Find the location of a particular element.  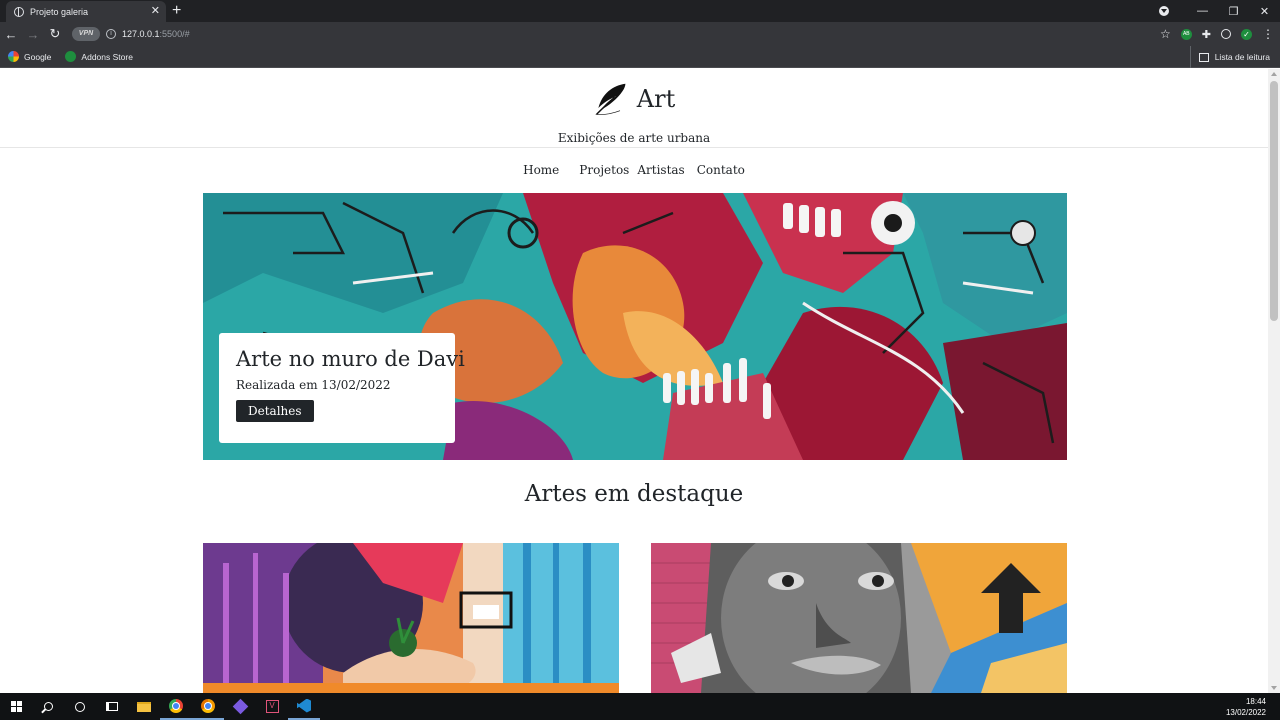

vscode-taskbar-button is located at coordinates (304, 706).